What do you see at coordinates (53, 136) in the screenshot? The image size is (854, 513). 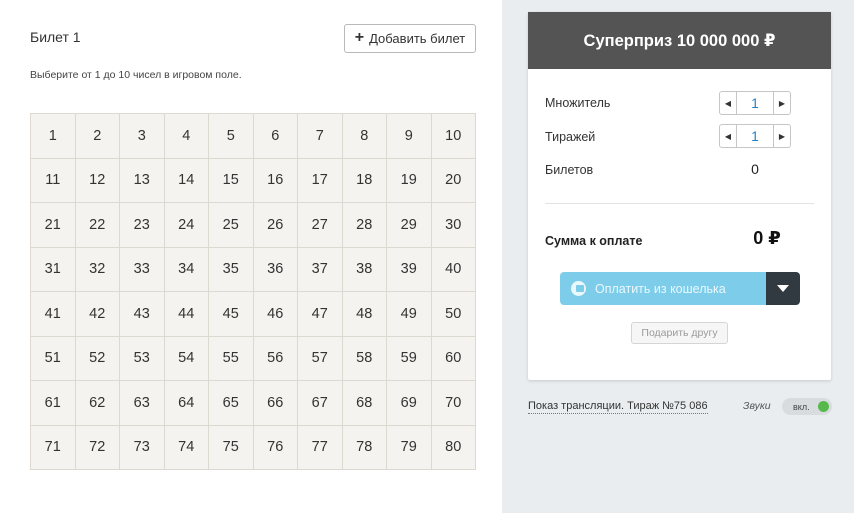 I see `number-cell: 1` at bounding box center [53, 136].